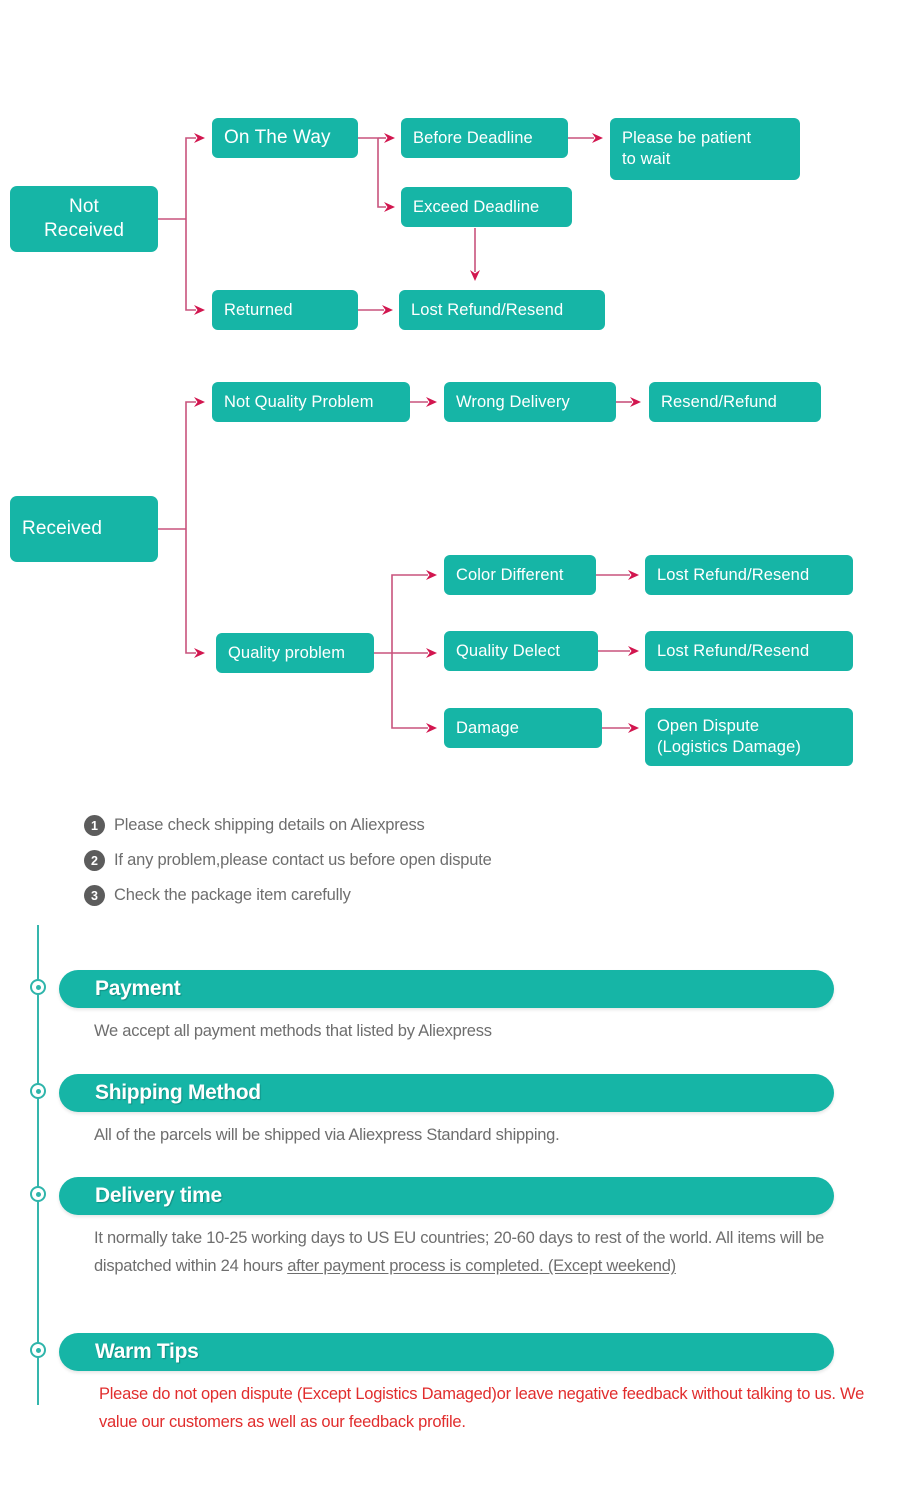  I want to click on node-exceed-deadline: Exceed Deadline, so click(486, 207).